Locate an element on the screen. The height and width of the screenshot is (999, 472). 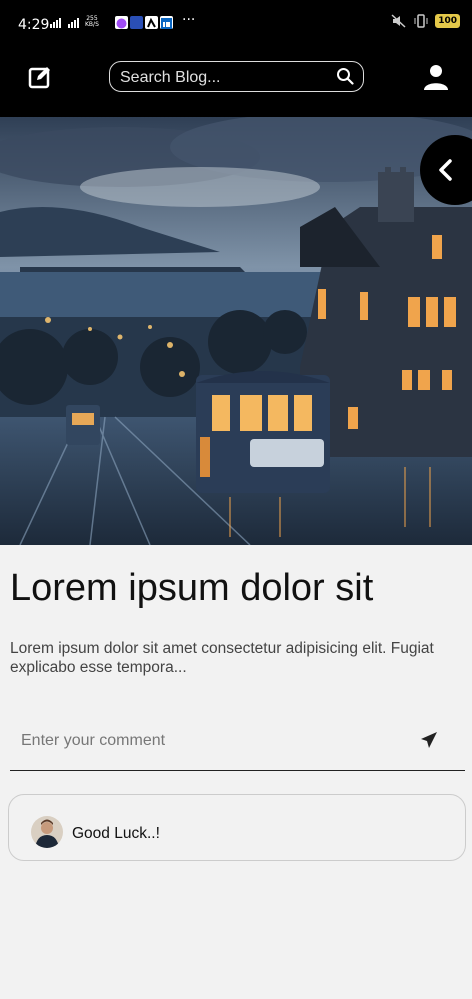
edit-icon is located at coordinates (39, 78).